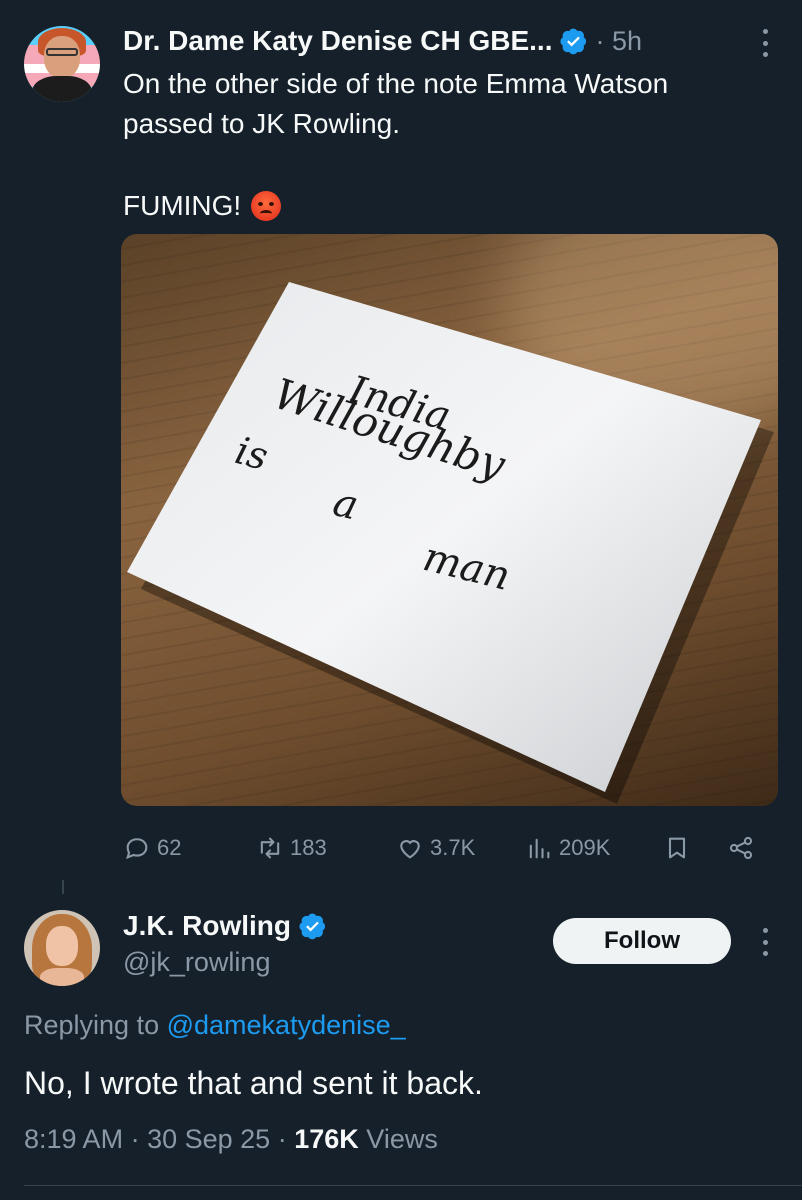 The height and width of the screenshot is (1200, 802). What do you see at coordinates (262, 123) in the screenshot?
I see `tweet-text-line: passed to JK Rowling.` at bounding box center [262, 123].